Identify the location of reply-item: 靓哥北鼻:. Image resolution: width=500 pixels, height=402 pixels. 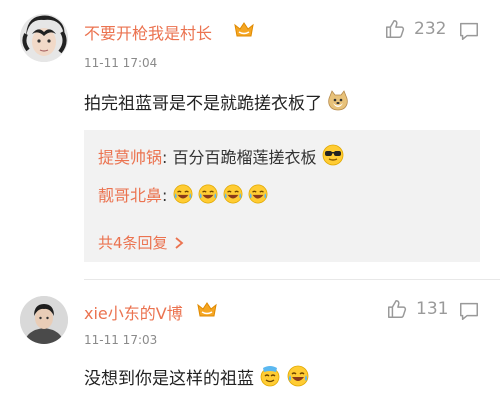
(183, 194).